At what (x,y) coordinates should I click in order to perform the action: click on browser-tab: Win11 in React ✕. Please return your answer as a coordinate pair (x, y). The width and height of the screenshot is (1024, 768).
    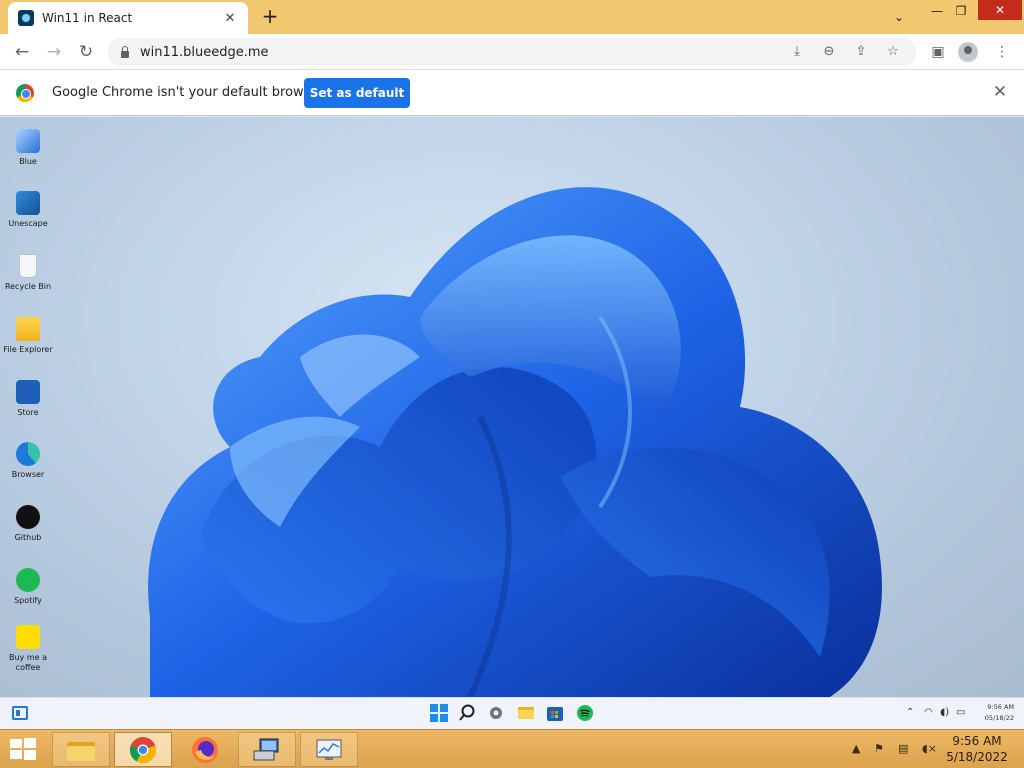
    Looking at the image, I should click on (128, 18).